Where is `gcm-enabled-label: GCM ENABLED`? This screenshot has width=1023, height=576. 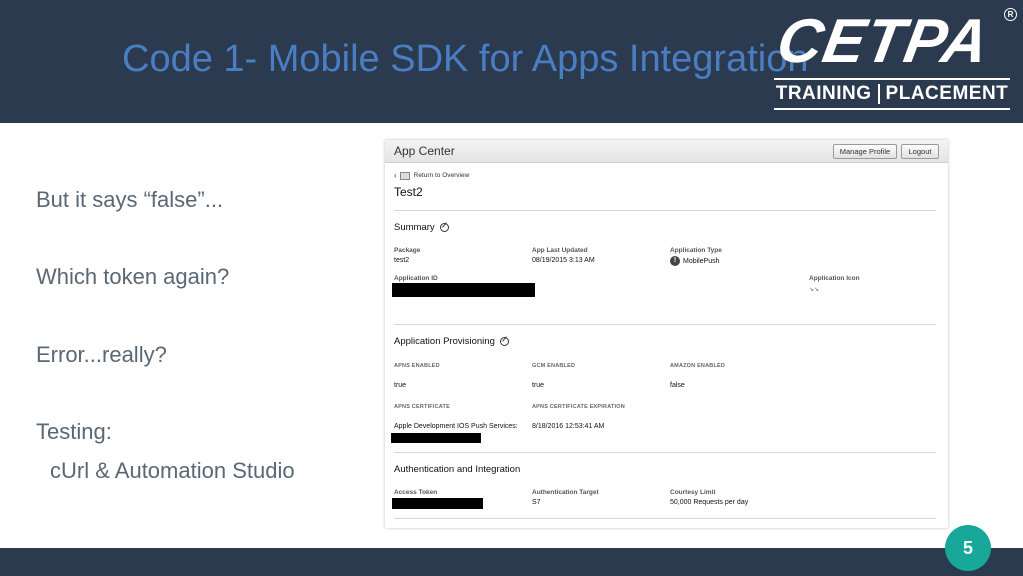 gcm-enabled-label: GCM ENABLED is located at coordinates (554, 366).